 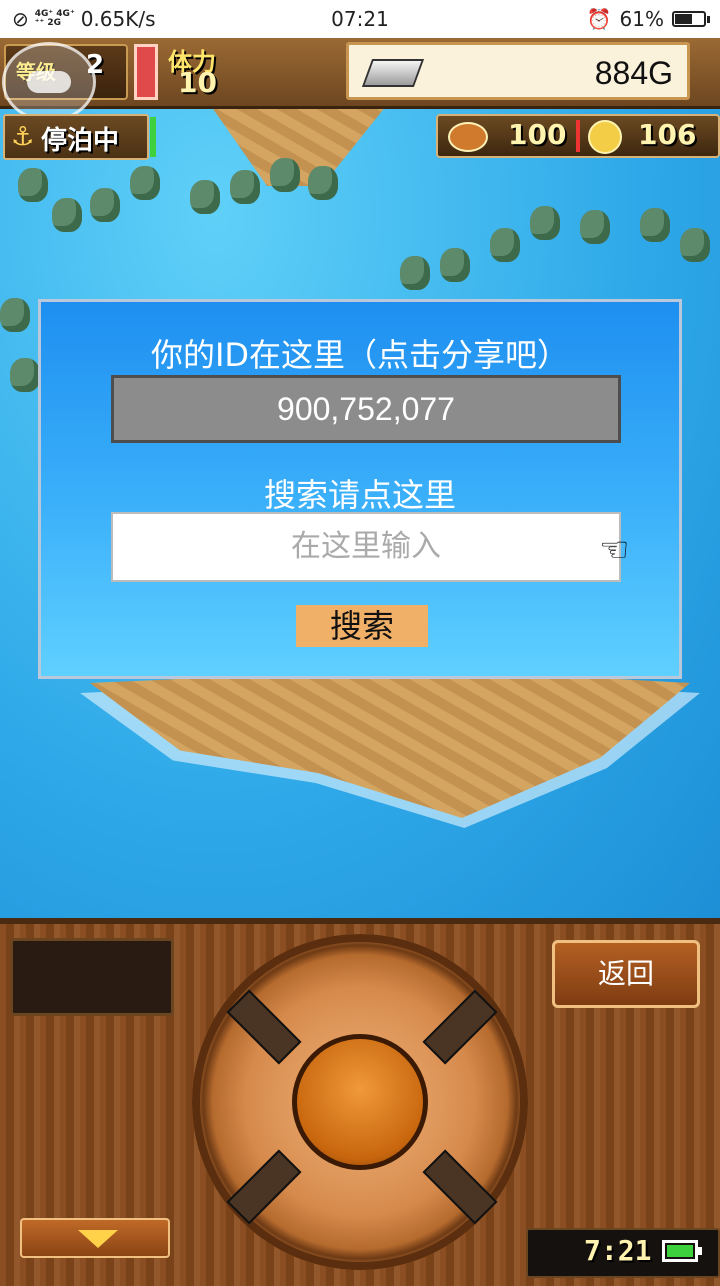 I want to click on moored-status: ⚓ 停泊中, so click(x=76, y=137).